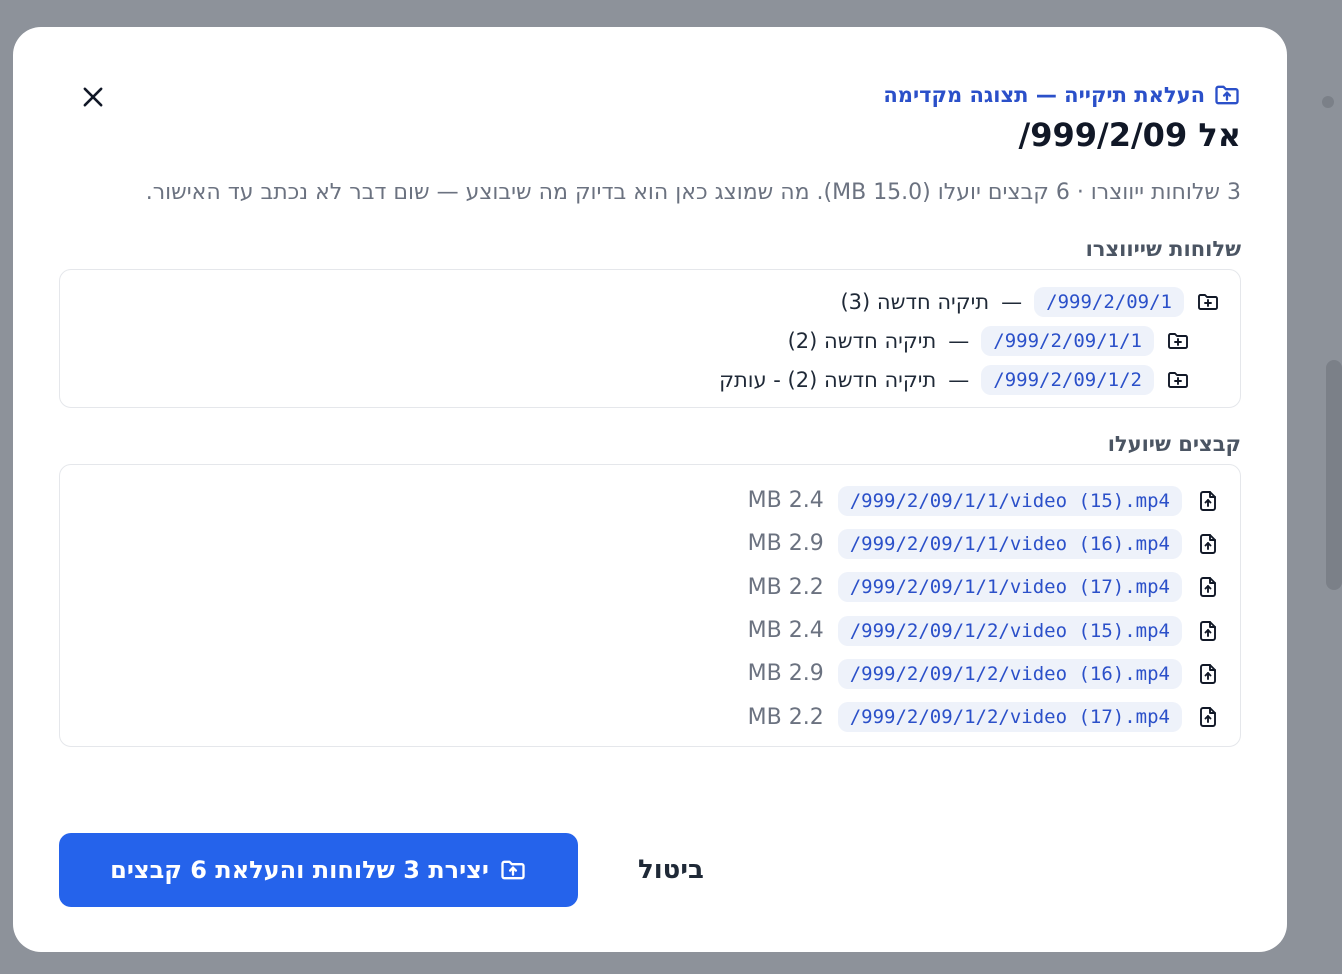  Describe the element at coordinates (650, 500) in the screenshot. I see `file-row: /999/2/09/1/1/video (15).mp4 2.4 MB` at that location.